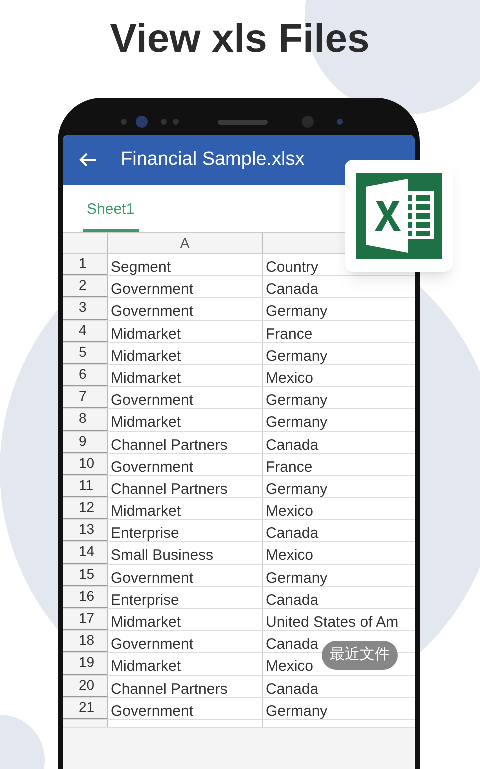  What do you see at coordinates (83, 263) in the screenshot?
I see `row-number: 1` at bounding box center [83, 263].